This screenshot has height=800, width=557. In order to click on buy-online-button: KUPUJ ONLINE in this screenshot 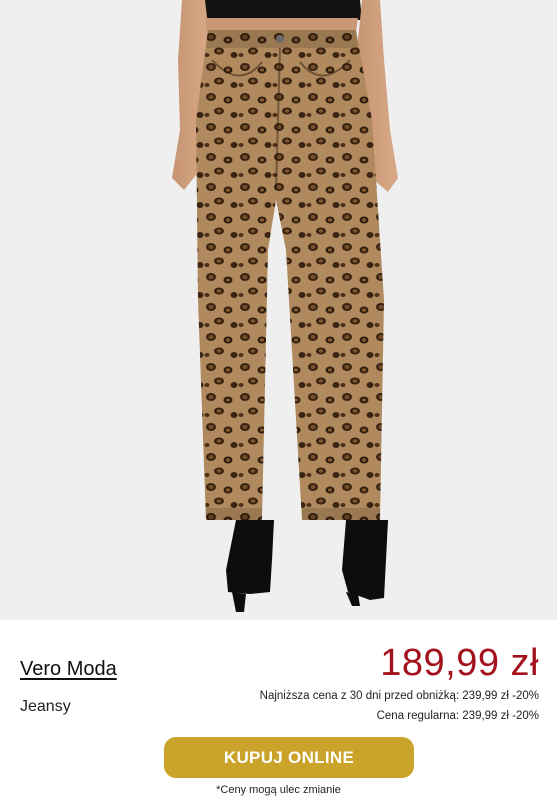, I will do `click(289, 757)`.